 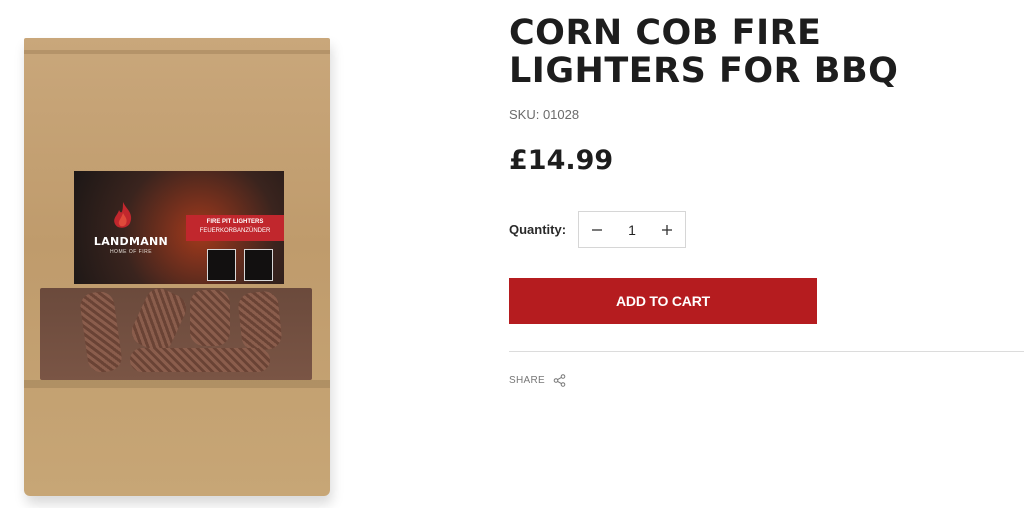 I want to click on bag-window, so click(x=176, y=334).